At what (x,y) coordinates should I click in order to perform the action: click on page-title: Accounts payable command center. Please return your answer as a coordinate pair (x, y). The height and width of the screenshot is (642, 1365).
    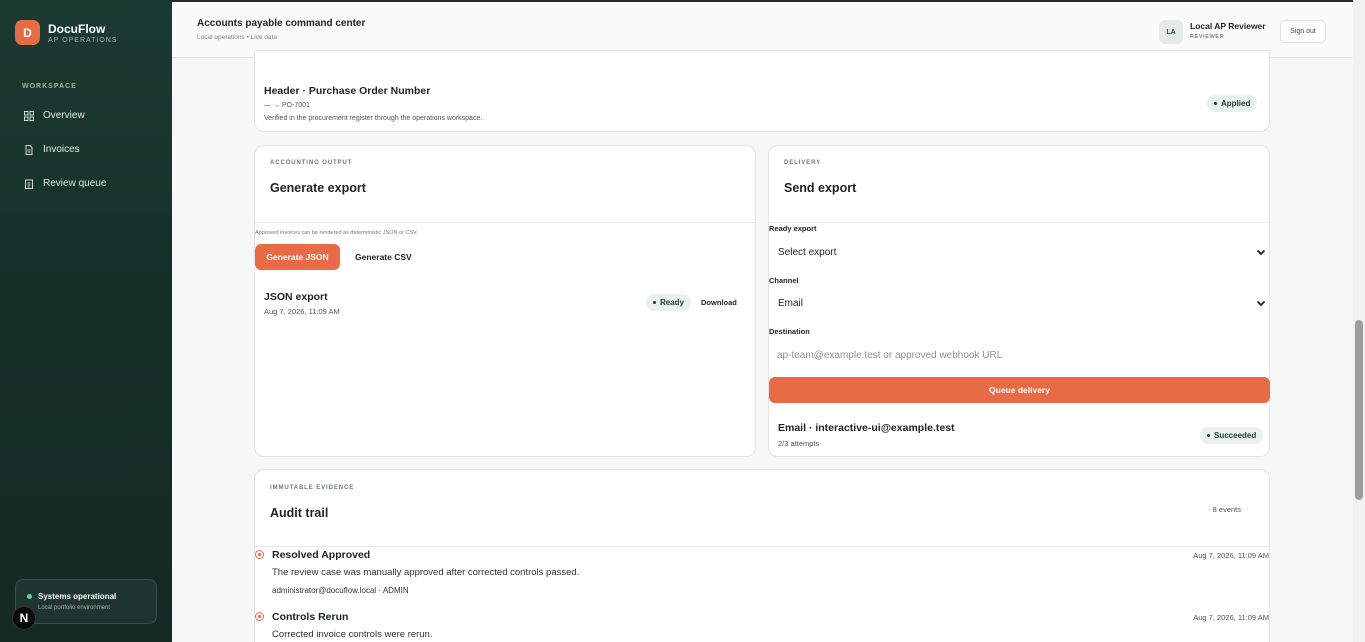
    Looking at the image, I should click on (281, 23).